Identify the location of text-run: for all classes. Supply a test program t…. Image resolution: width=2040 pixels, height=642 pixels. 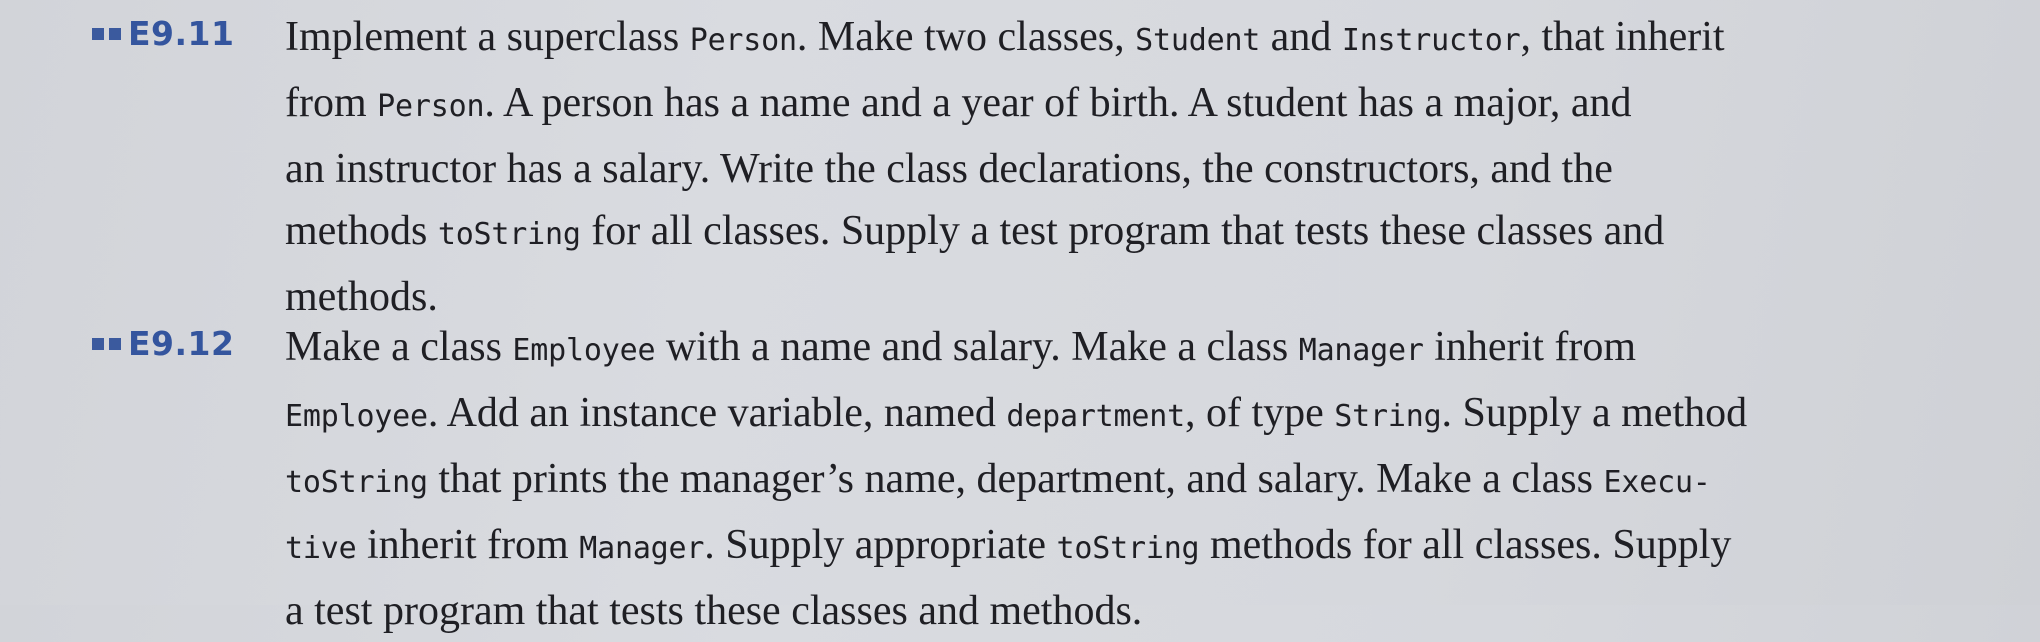
(1122, 231).